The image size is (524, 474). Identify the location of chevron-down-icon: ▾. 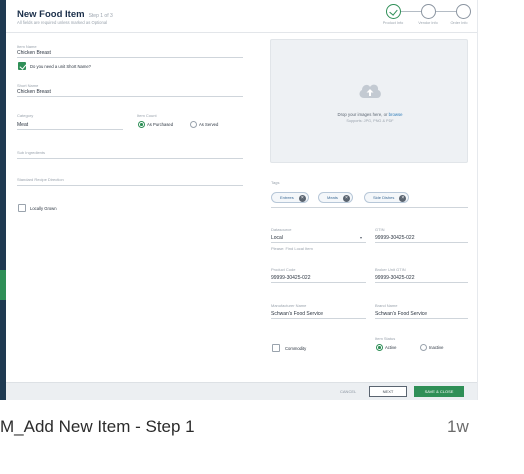
(361, 237).